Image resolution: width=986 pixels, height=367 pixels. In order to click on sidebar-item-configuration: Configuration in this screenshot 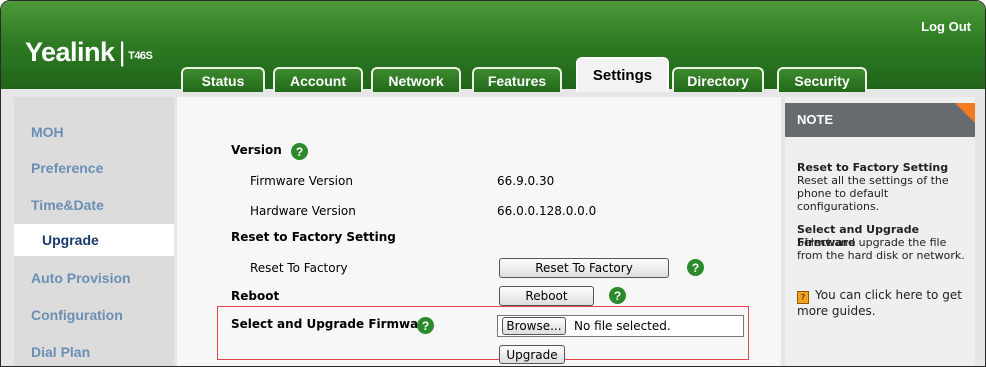, I will do `click(77, 315)`.